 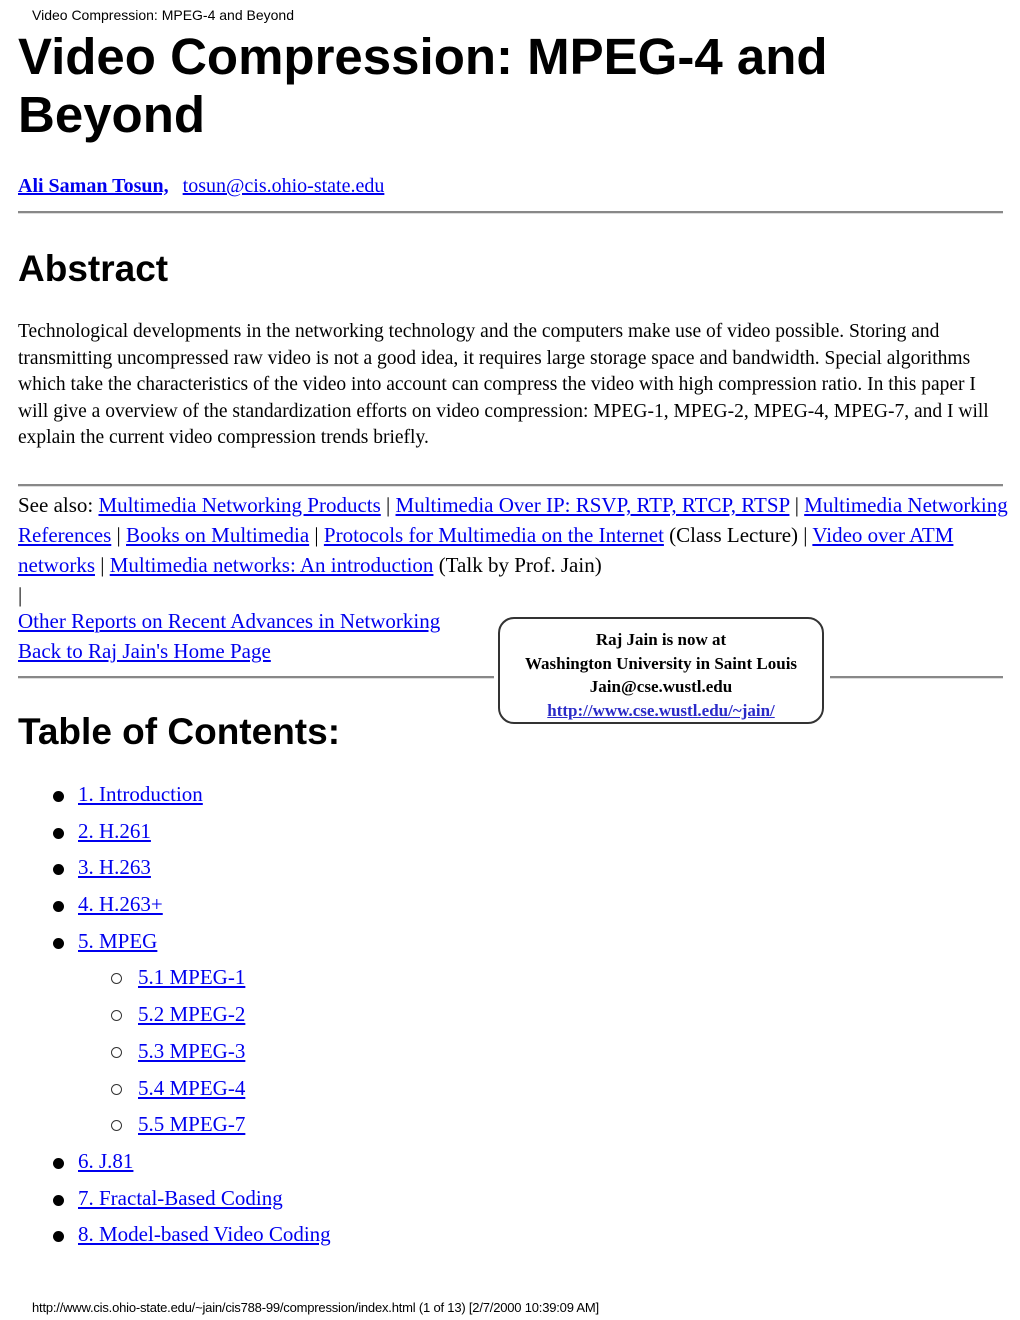 I want to click on link-books-on-multimedia: Books on Multimedia, so click(x=217, y=535).